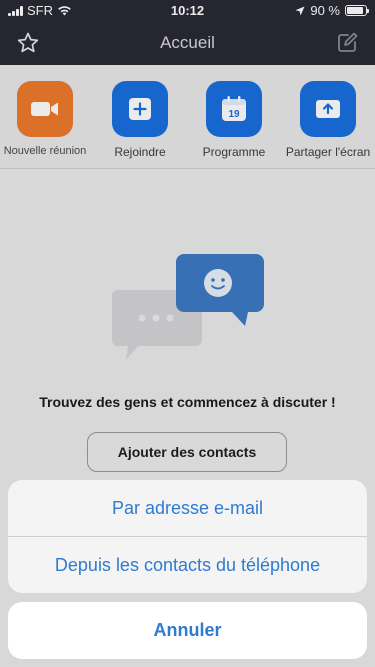 The height and width of the screenshot is (667, 375). Describe the element at coordinates (187, 630) in the screenshot. I see `cancel-button: Annuler` at that location.